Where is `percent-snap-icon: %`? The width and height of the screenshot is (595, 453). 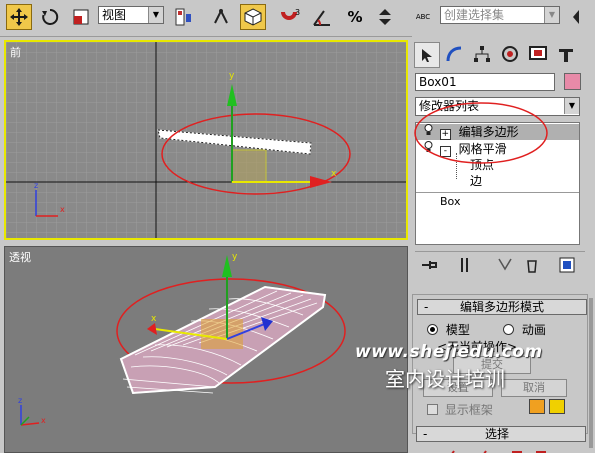
percent-snap-icon: % is located at coordinates (355, 17).